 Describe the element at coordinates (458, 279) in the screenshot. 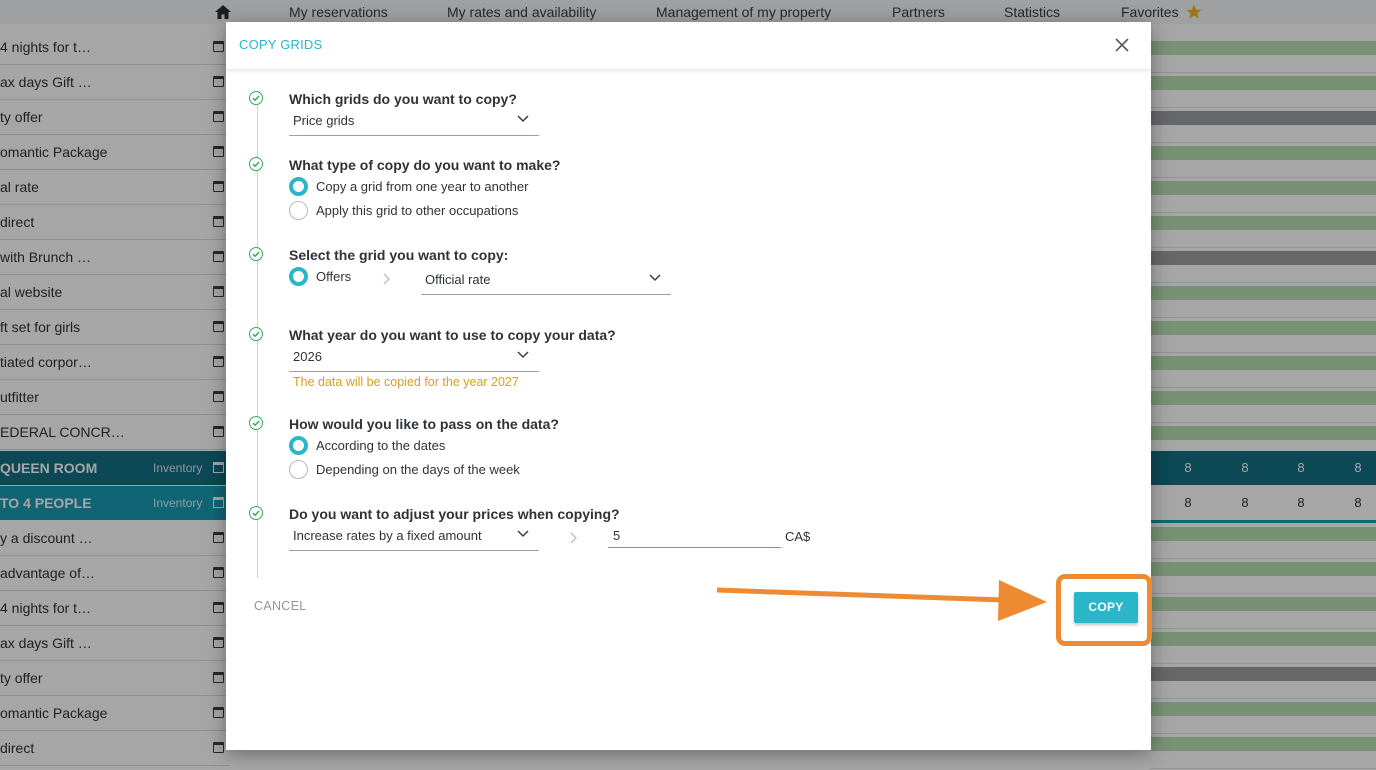

I see `offer-select-value: Official rate` at that location.